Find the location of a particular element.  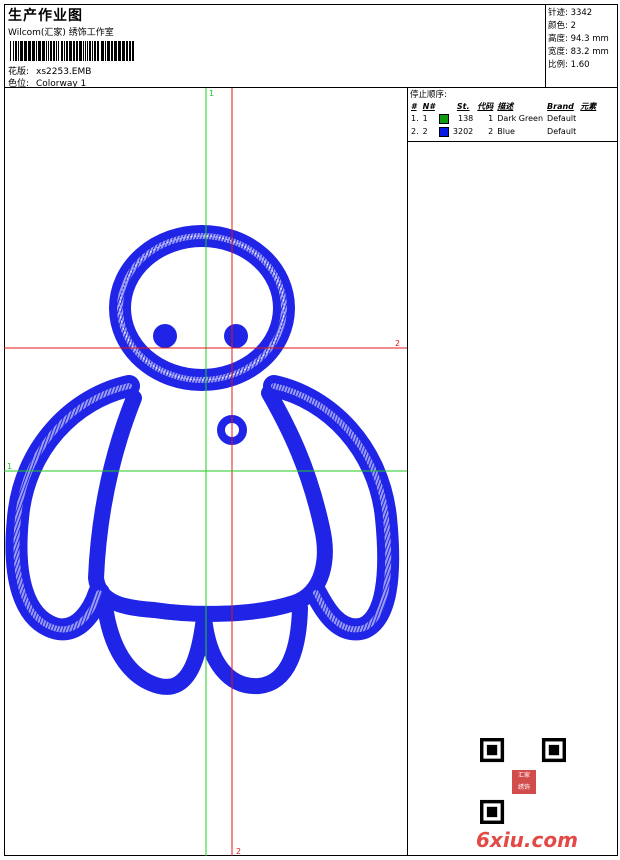

stat-stitches: 针迹: 3342 is located at coordinates (570, 13).